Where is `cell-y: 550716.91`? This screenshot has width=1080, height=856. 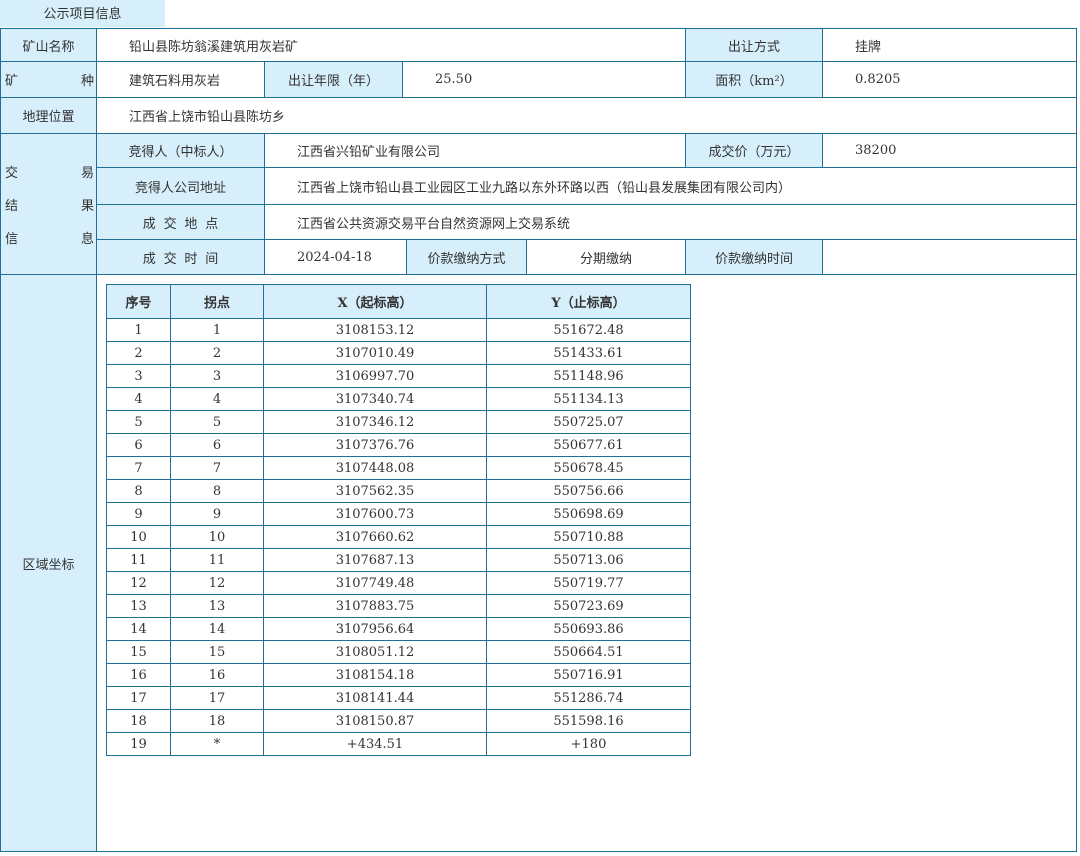 cell-y: 550716.91 is located at coordinates (588, 675).